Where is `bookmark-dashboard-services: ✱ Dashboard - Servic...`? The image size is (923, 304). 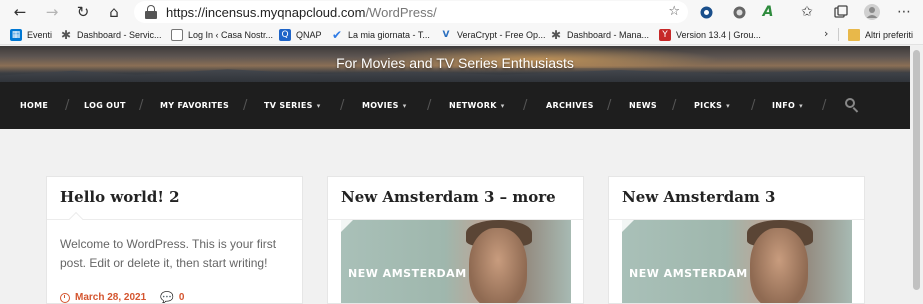
bookmark-dashboard-services: ✱ Dashboard - Servic... is located at coordinates (111, 34).